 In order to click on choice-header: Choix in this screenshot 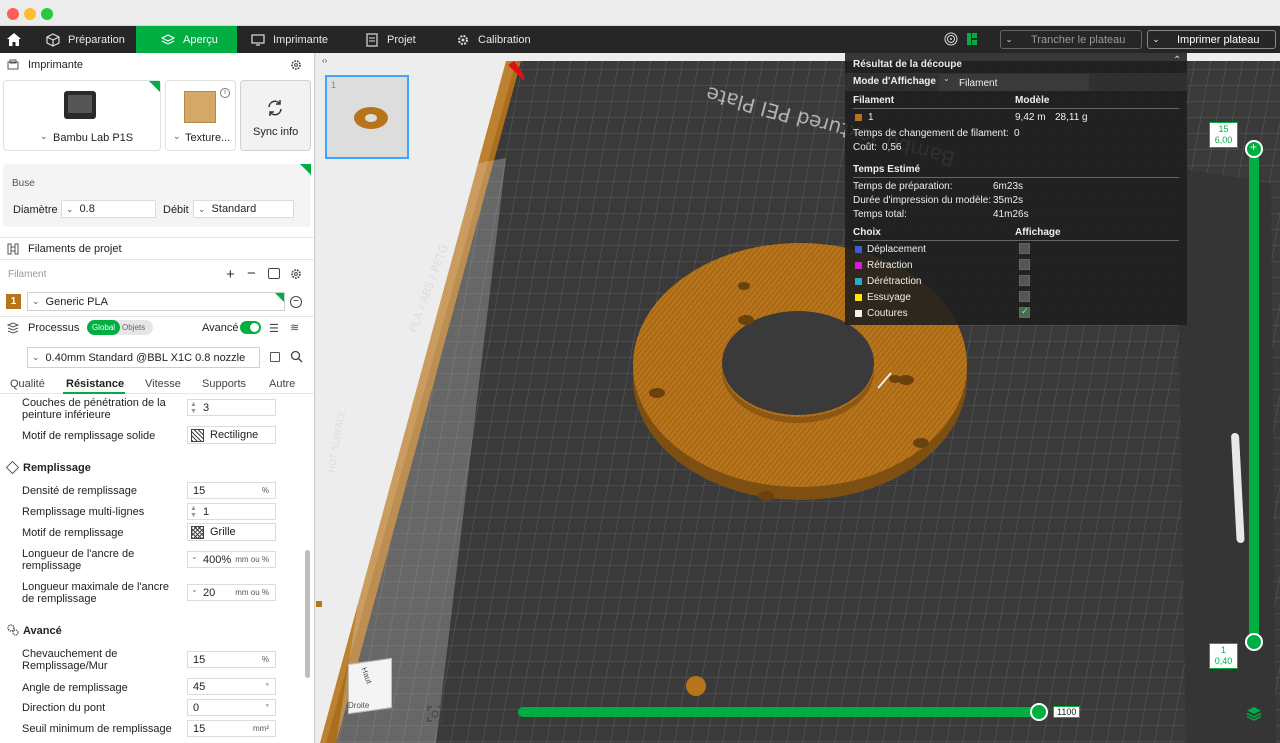, I will do `click(867, 232)`.